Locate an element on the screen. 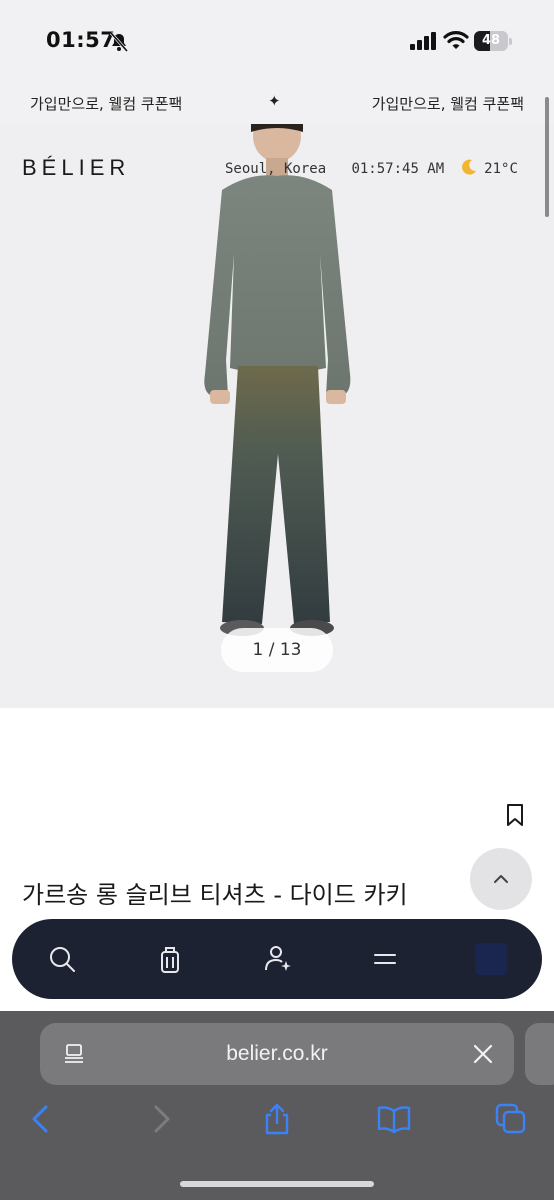 The height and width of the screenshot is (1200, 554). tabs-icon is located at coordinates (511, 1119).